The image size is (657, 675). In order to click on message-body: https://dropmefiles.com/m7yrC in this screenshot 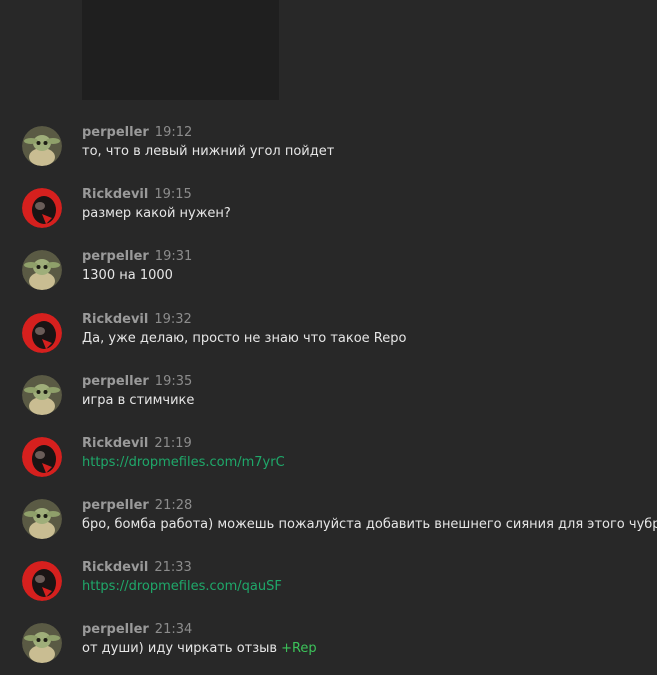, I will do `click(183, 463)`.